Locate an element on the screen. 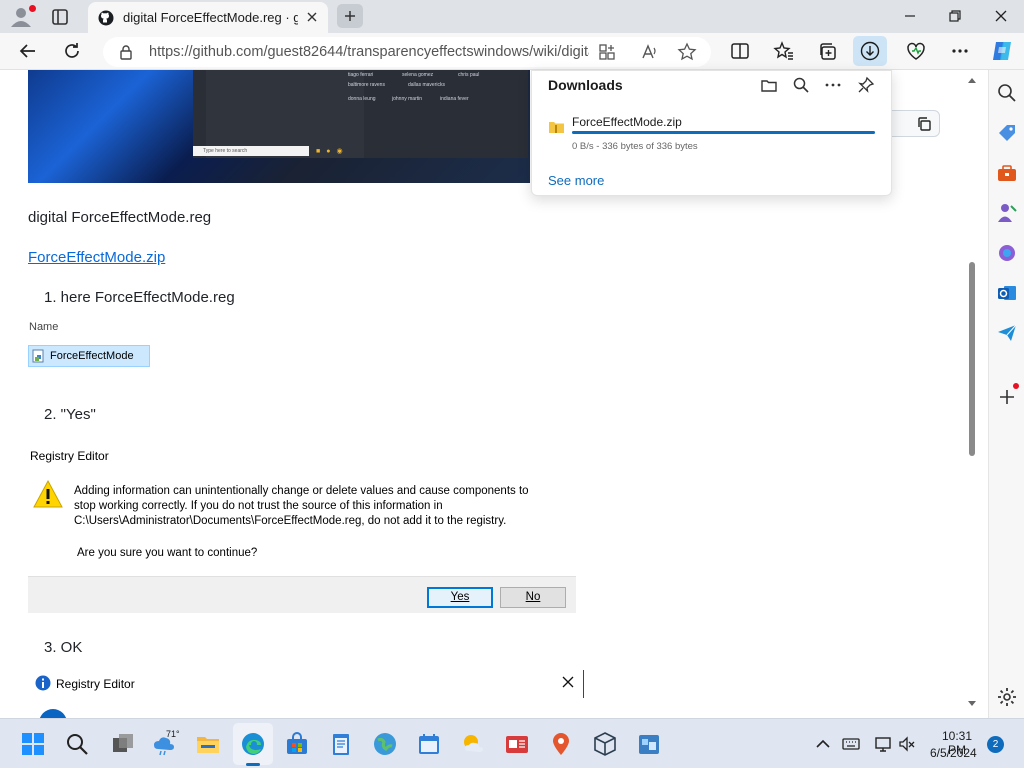  app-available-icon is located at coordinates (607, 52).